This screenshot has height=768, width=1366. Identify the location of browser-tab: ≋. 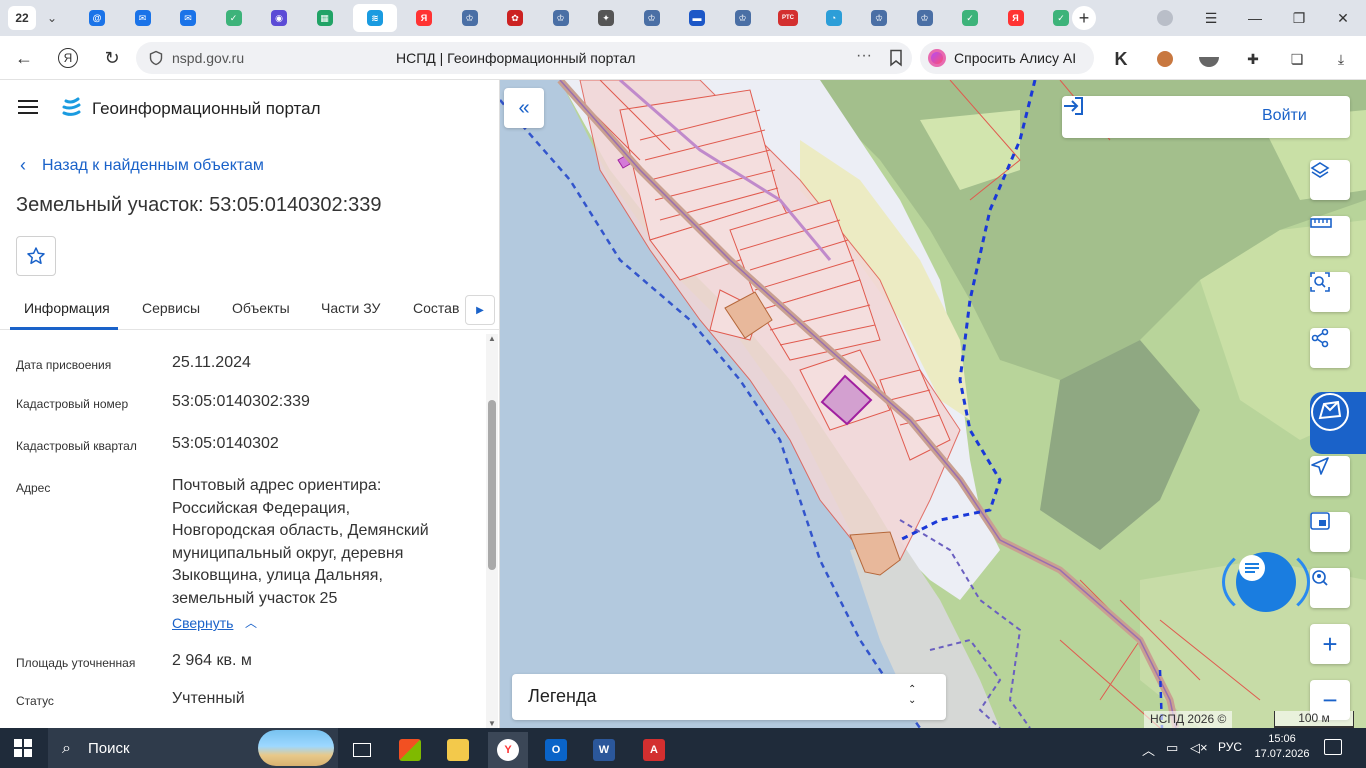
(375, 18).